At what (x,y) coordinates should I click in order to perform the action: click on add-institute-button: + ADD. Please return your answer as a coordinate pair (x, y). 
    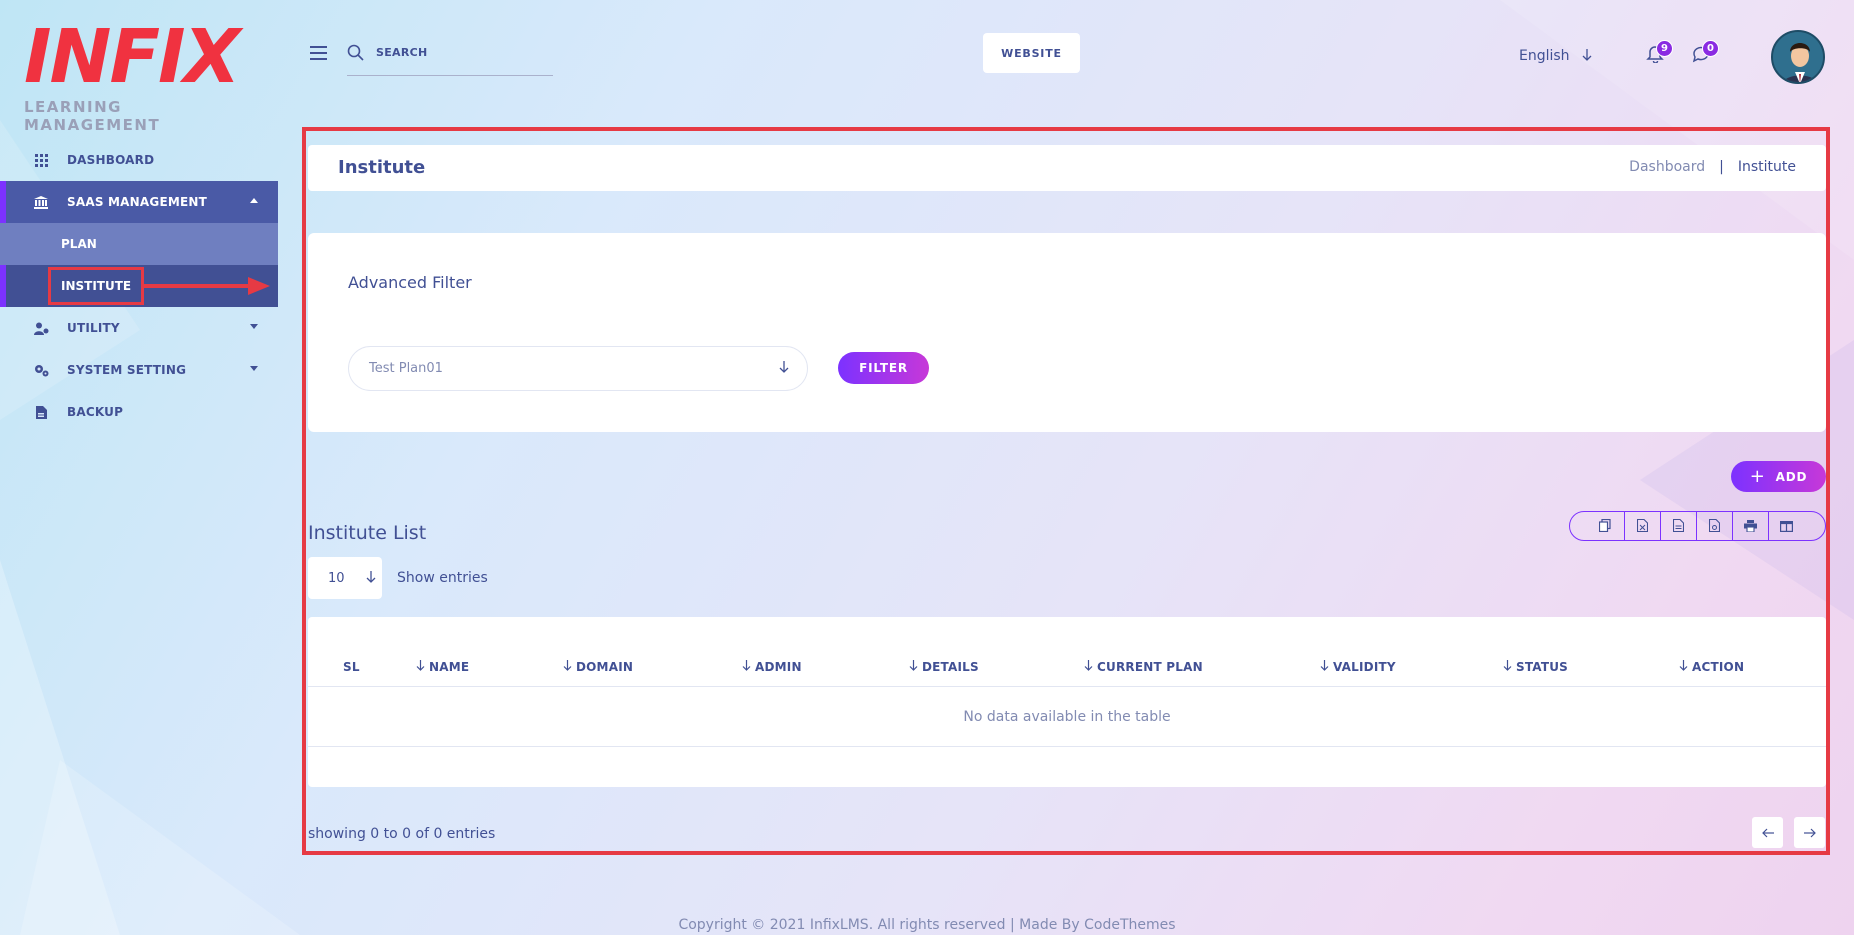
    Looking at the image, I should click on (1778, 476).